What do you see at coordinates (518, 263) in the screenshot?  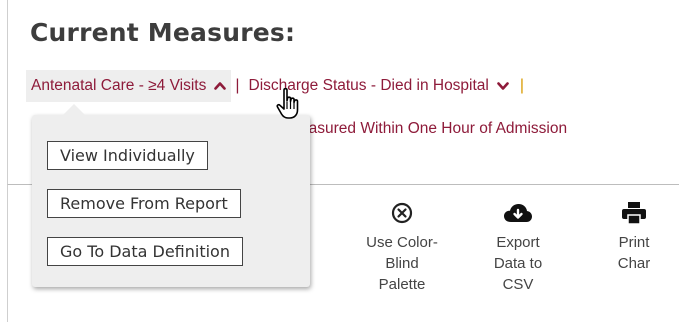 I see `tool-label-line: Data to` at bounding box center [518, 263].